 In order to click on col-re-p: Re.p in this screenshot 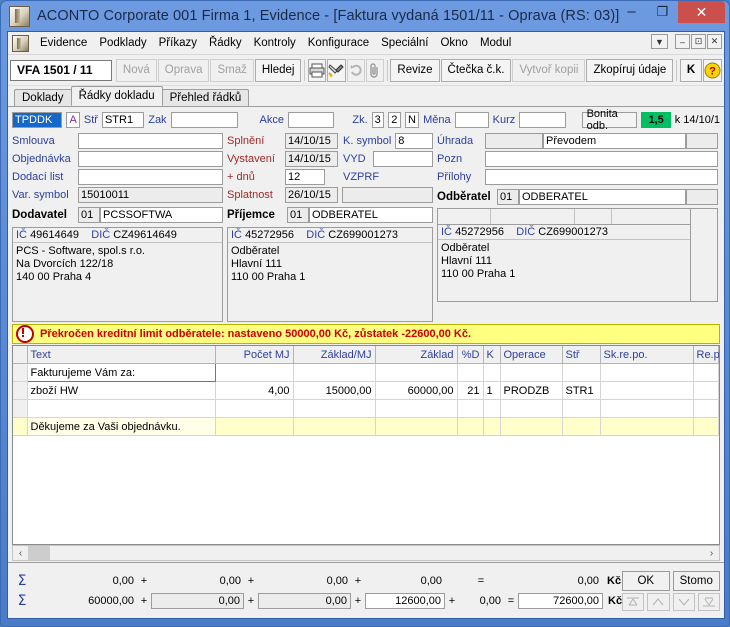, I will do `click(706, 355)`.